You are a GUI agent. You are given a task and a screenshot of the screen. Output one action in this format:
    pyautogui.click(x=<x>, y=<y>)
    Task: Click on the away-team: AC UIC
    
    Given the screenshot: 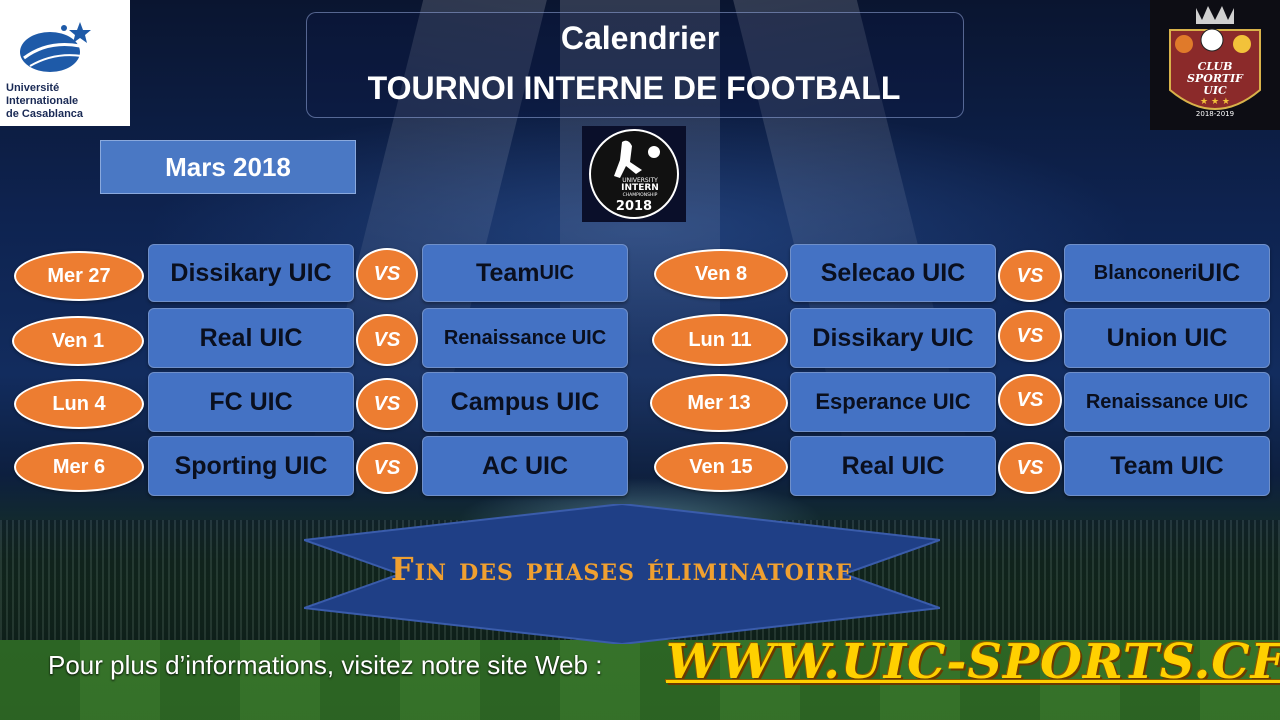 What is the action you would take?
    pyautogui.click(x=525, y=466)
    